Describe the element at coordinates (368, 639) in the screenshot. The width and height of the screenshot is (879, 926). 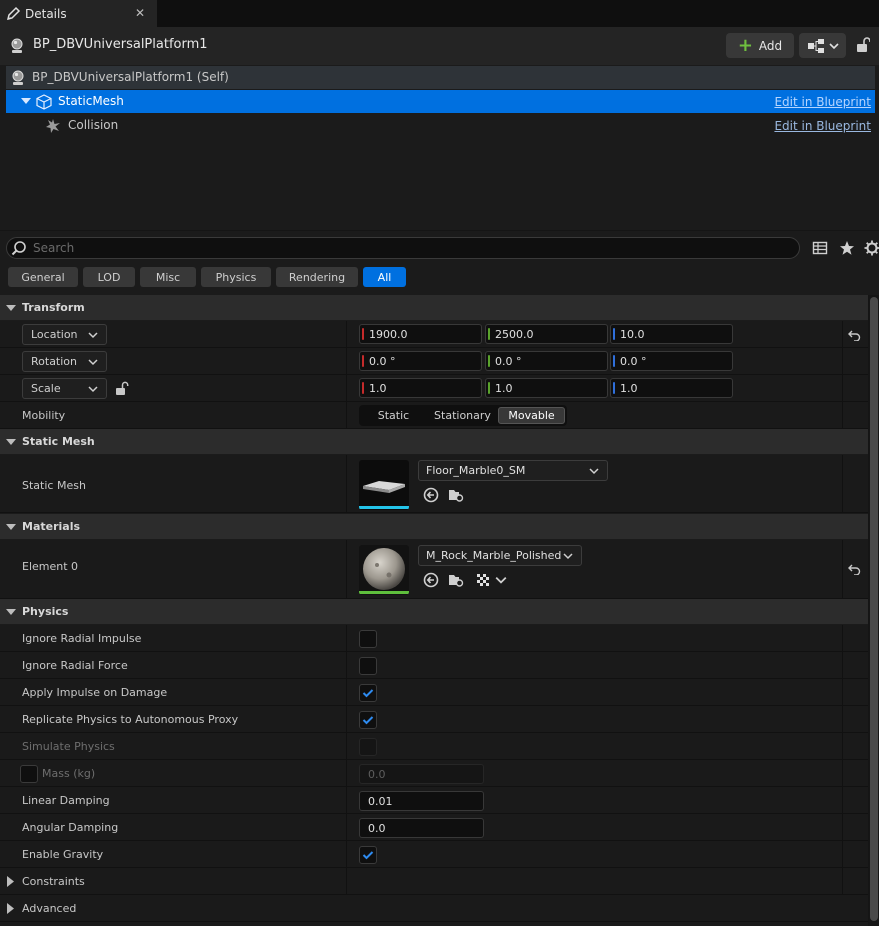
I see `ignore-radial-impulse-checkbox` at that location.